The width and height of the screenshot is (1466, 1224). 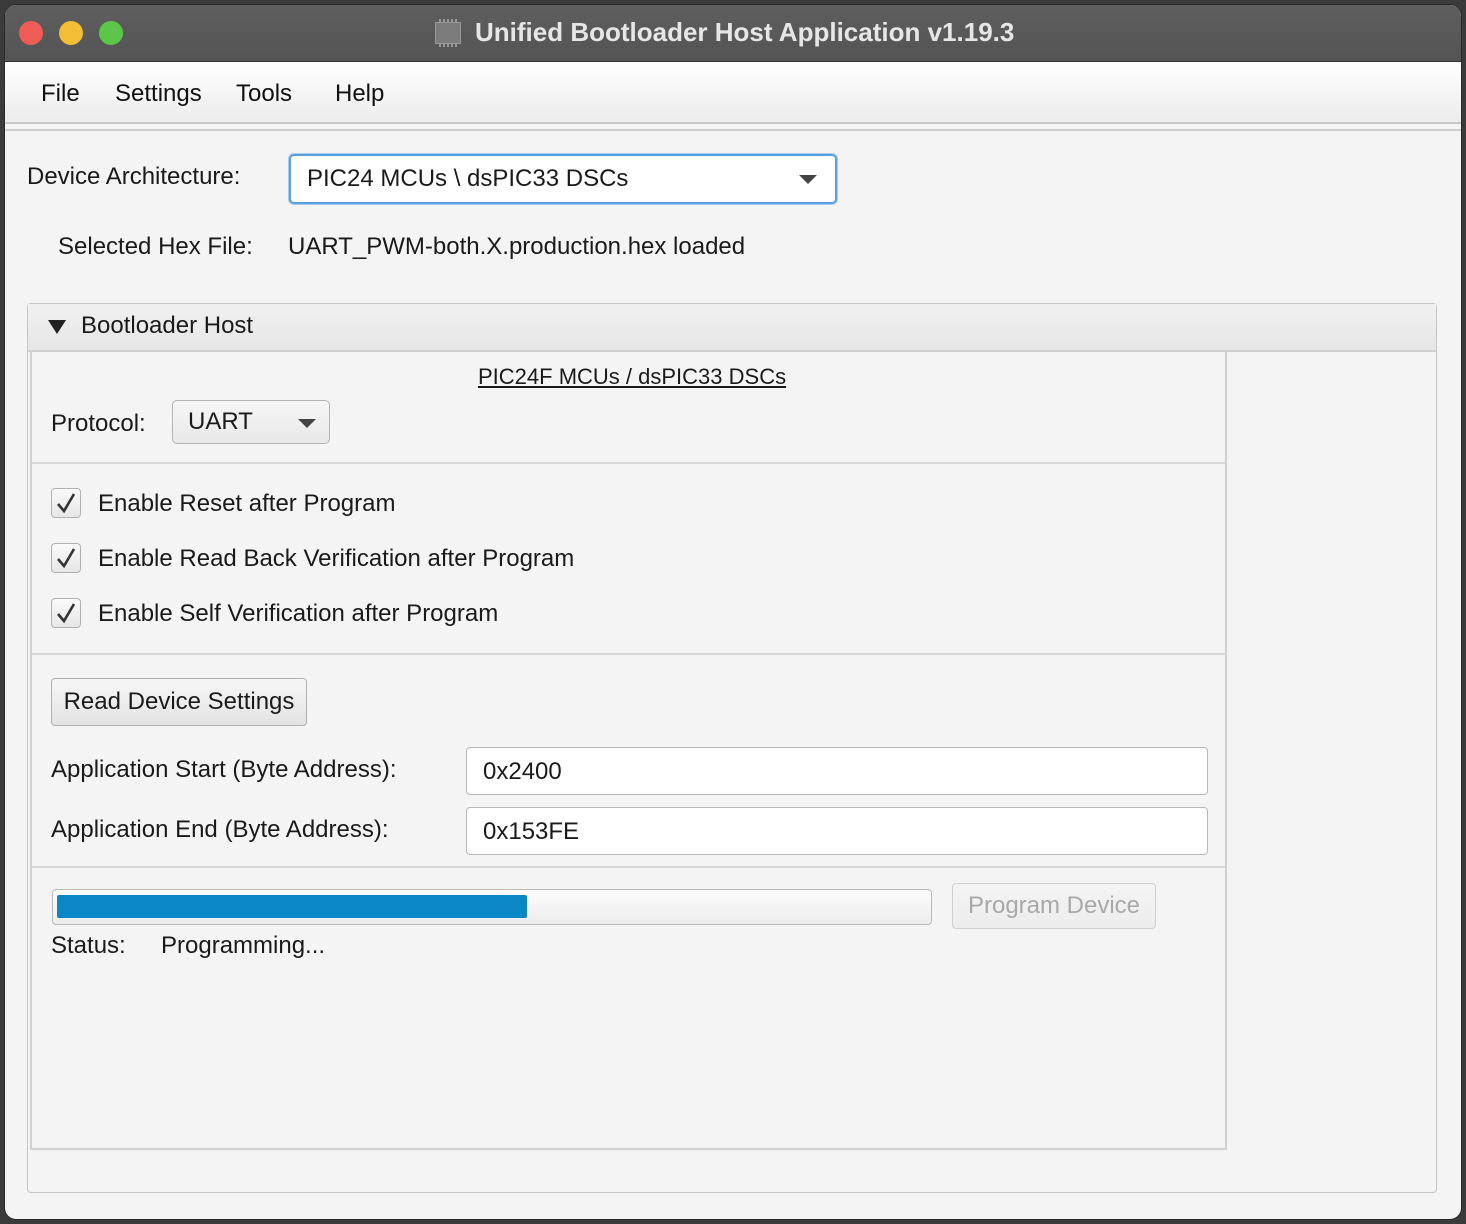 What do you see at coordinates (57, 327) in the screenshot?
I see `collapse-triangle-icon` at bounding box center [57, 327].